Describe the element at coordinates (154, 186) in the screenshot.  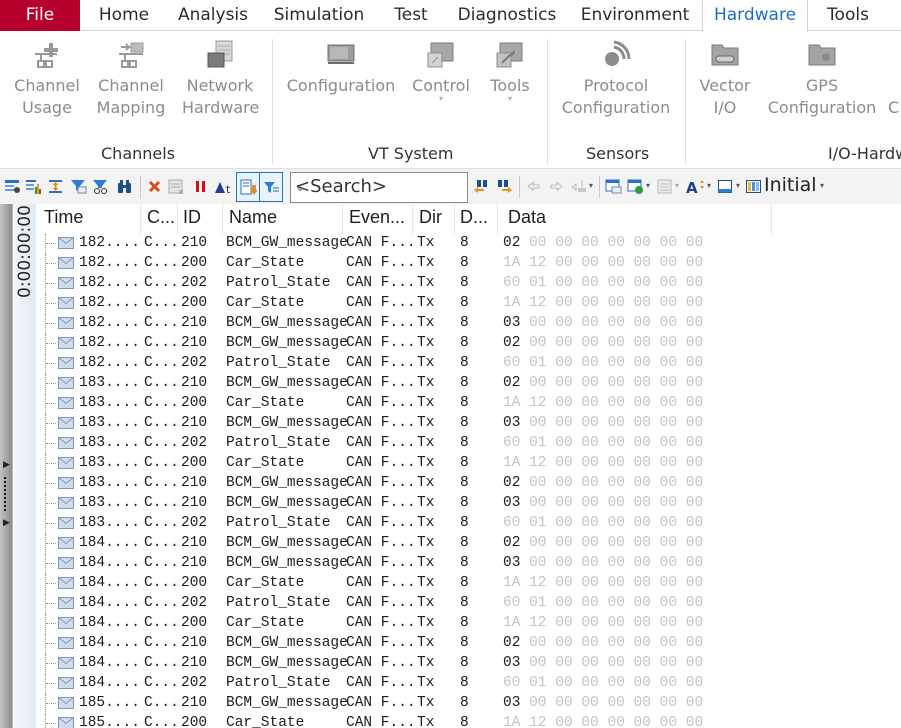
I see `clear-trace-icon` at that location.